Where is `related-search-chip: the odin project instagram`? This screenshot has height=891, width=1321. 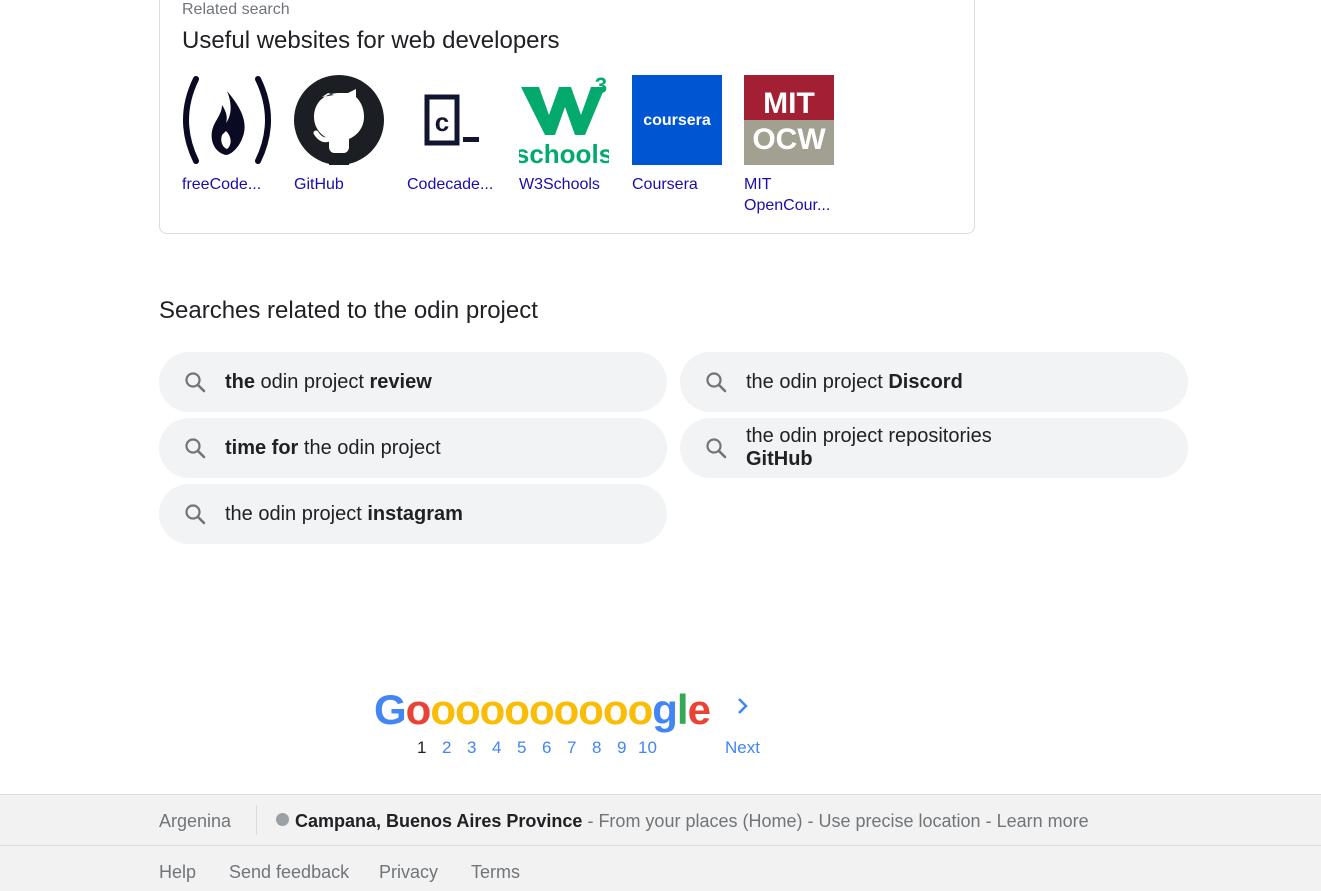
related-search-chip: the odin project instagram is located at coordinates (413, 514).